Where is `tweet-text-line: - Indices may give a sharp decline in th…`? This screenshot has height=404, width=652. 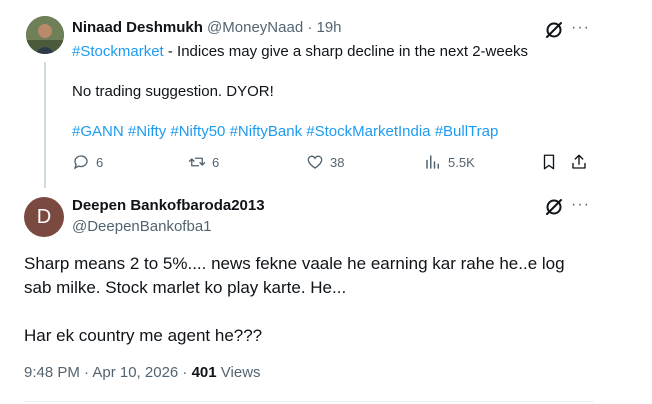 tweet-text-line: - Indices may give a sharp decline in th… is located at coordinates (346, 51).